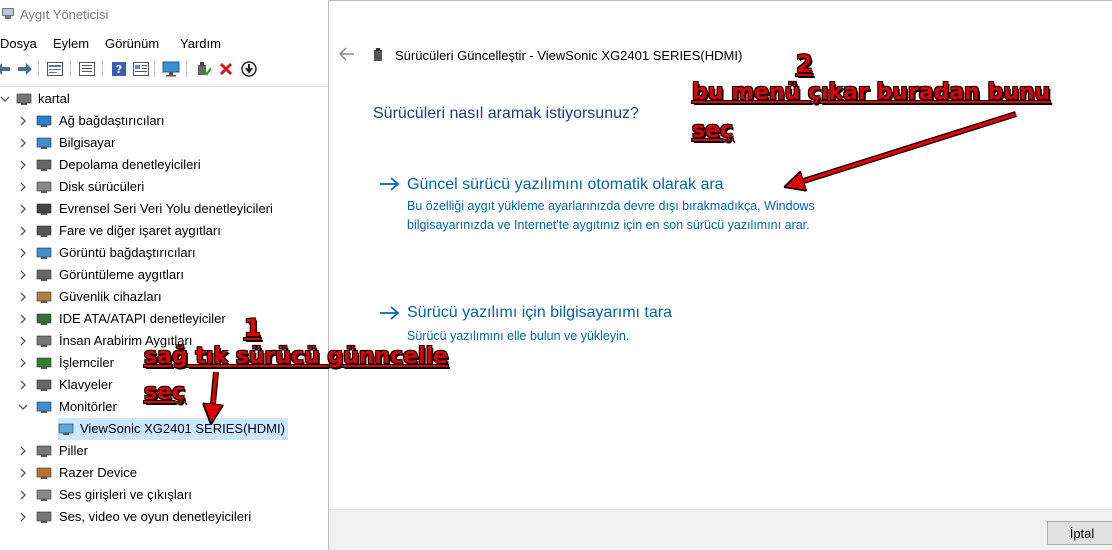 The height and width of the screenshot is (550, 1112). Describe the element at coordinates (200, 43) in the screenshot. I see `menu-help: Yardım` at that location.